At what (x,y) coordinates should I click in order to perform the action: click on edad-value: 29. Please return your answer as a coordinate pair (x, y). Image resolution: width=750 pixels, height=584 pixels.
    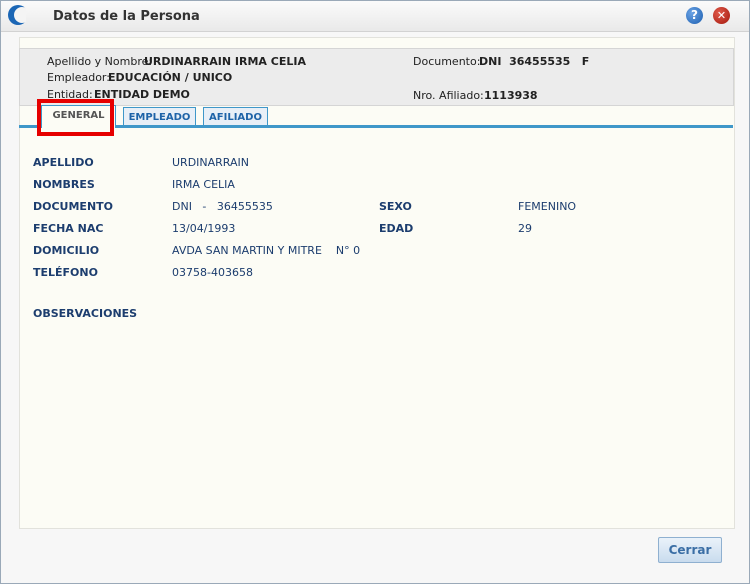
    Looking at the image, I should click on (525, 228).